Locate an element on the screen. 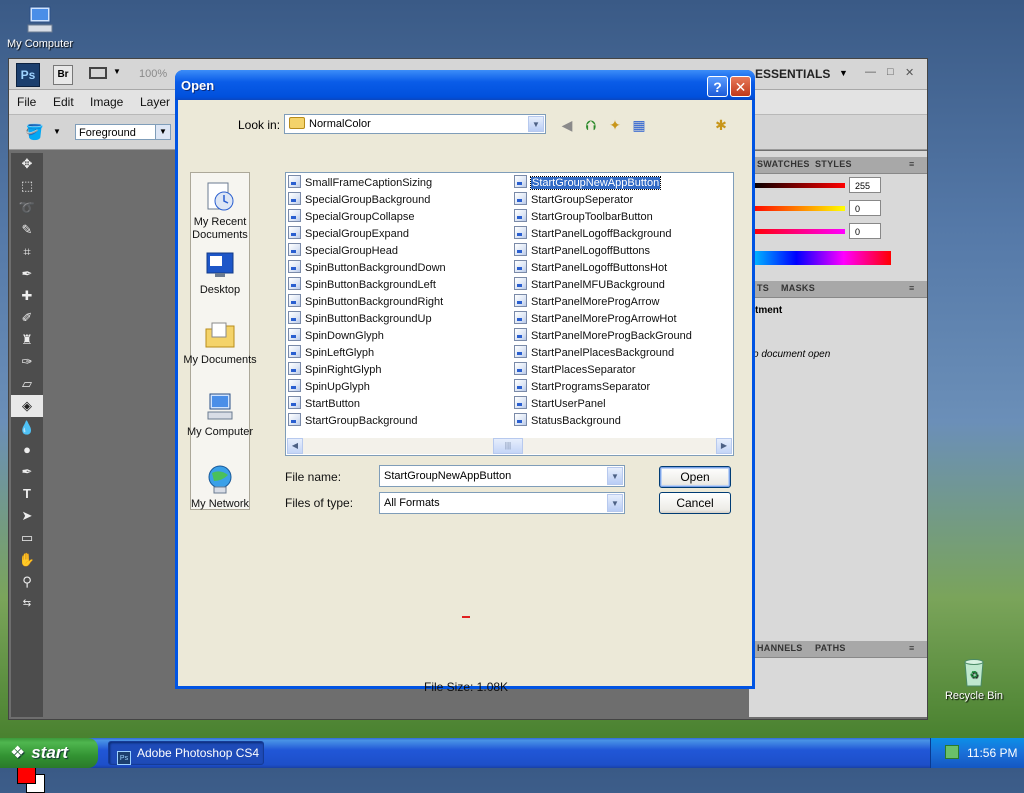  file-list-item: SpinButtonBackgroundUp is located at coordinates (360, 319).